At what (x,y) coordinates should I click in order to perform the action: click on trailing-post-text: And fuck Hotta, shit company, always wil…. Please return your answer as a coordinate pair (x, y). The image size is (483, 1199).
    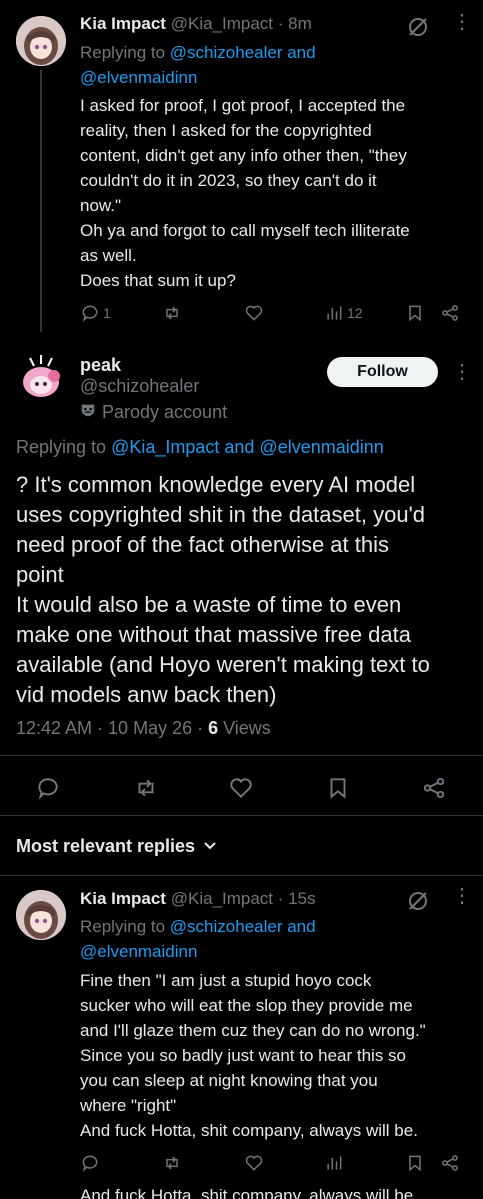
    Looking at the image, I should click on (249, 1192).